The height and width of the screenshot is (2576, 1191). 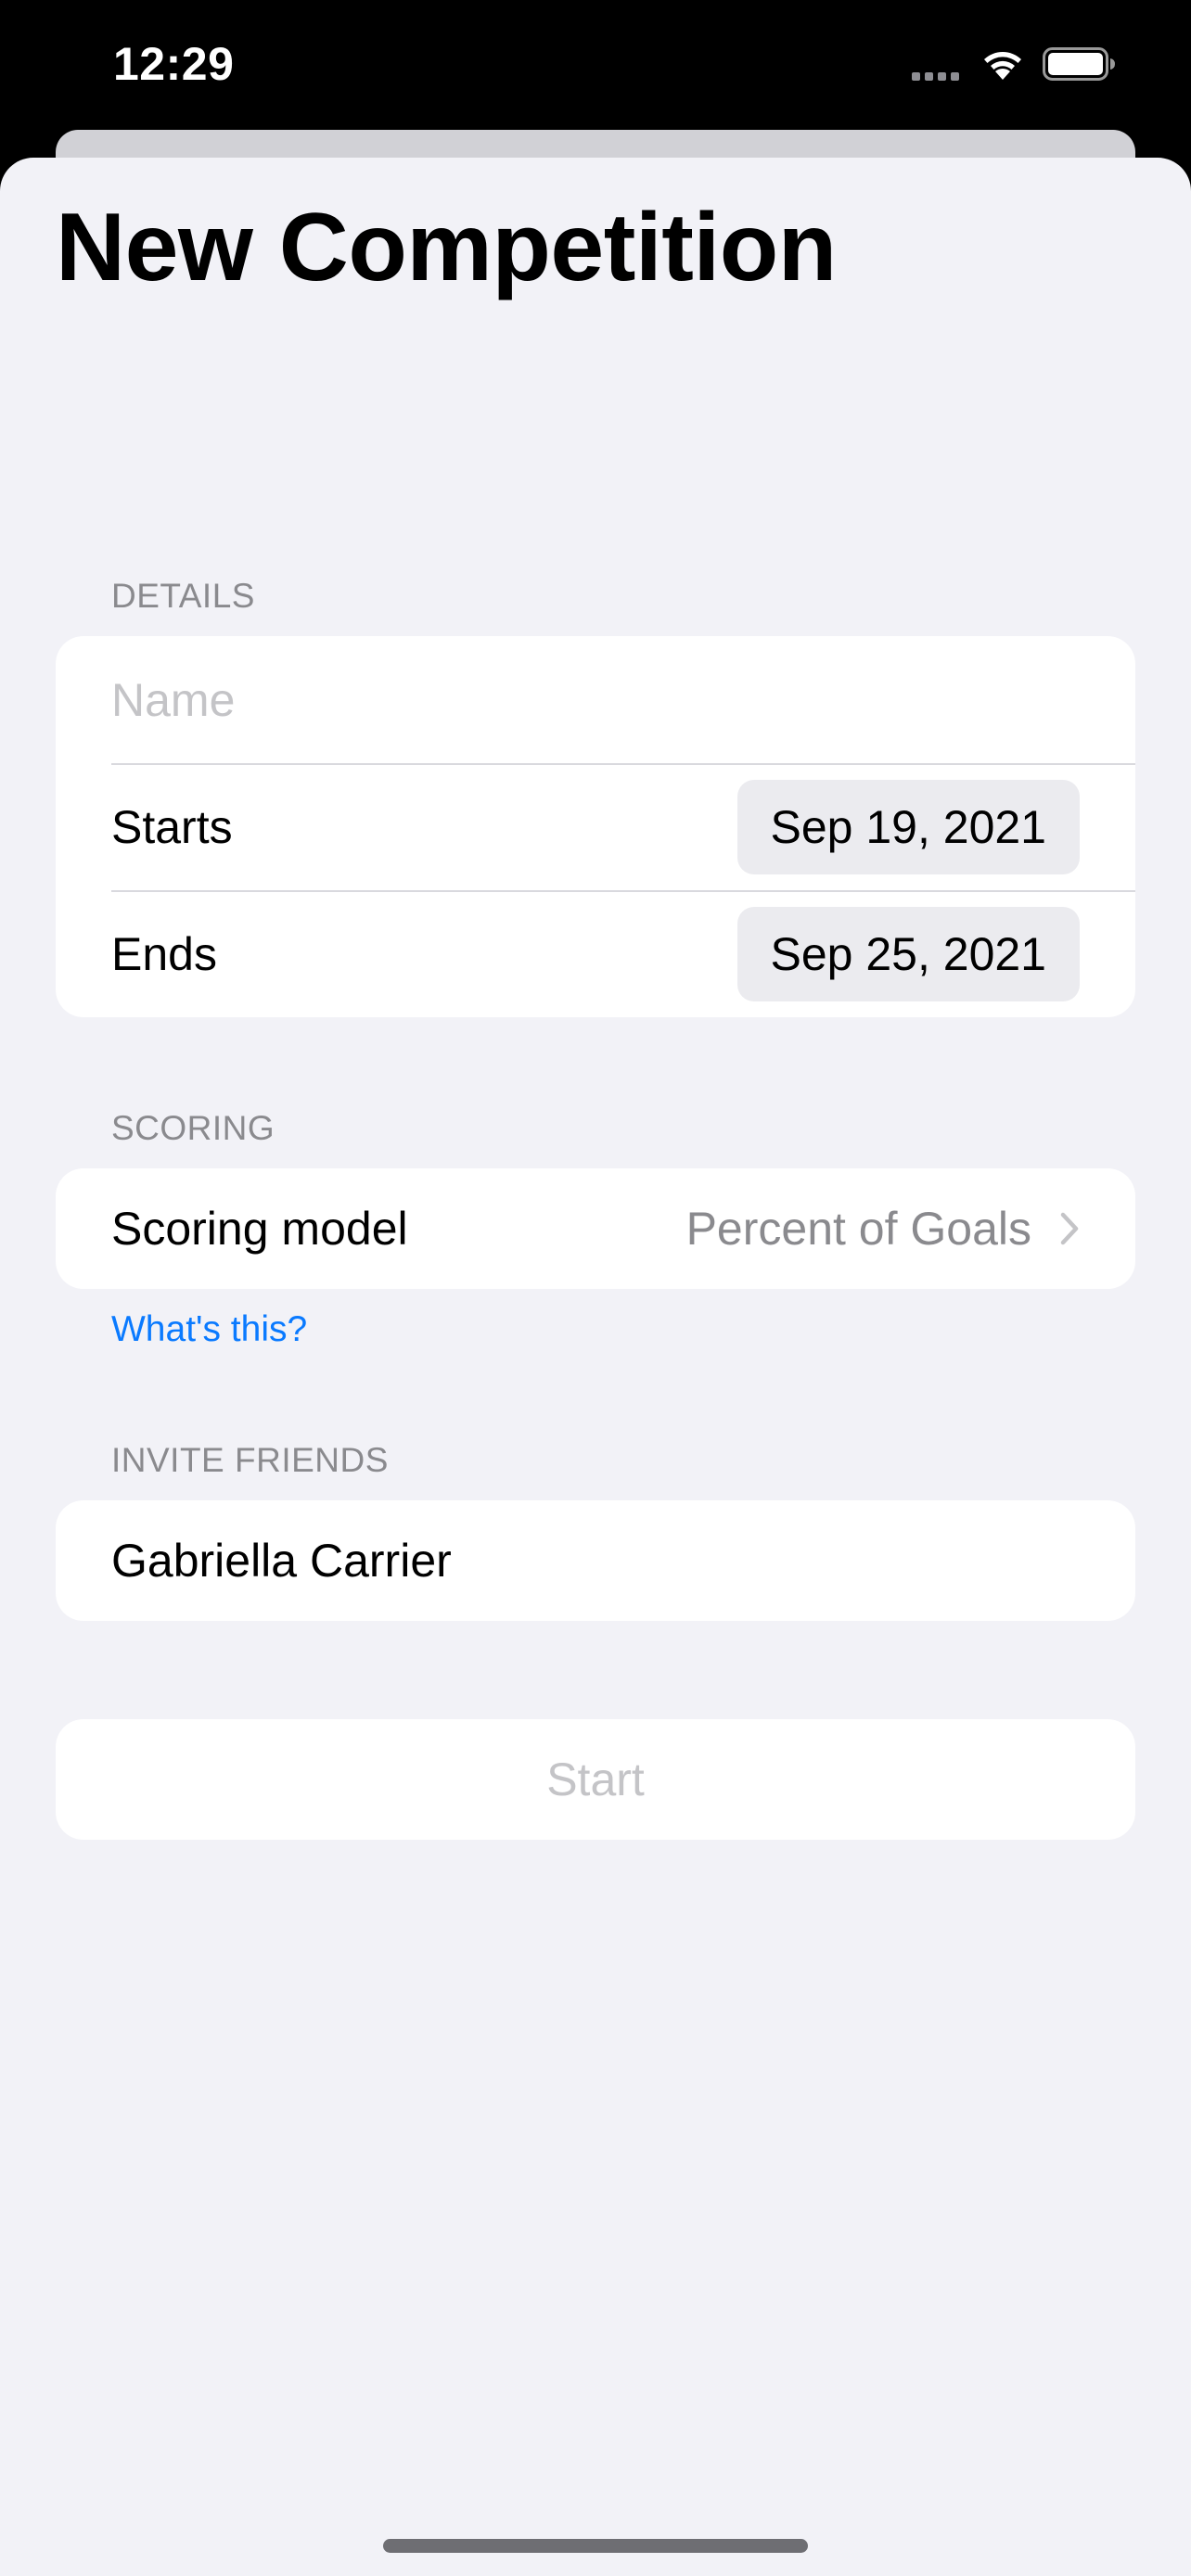 I want to click on scoring-group: Scoring model Percent of Goals, so click(x=595, y=1229).